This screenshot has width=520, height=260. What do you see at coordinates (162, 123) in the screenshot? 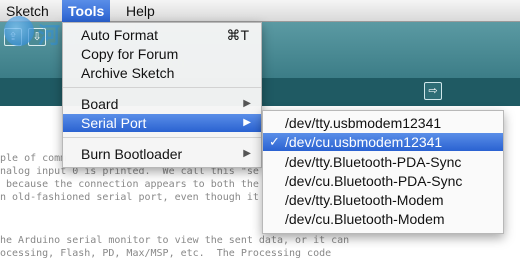
I see `menu-item-serial-port: Serial Port ▶` at bounding box center [162, 123].